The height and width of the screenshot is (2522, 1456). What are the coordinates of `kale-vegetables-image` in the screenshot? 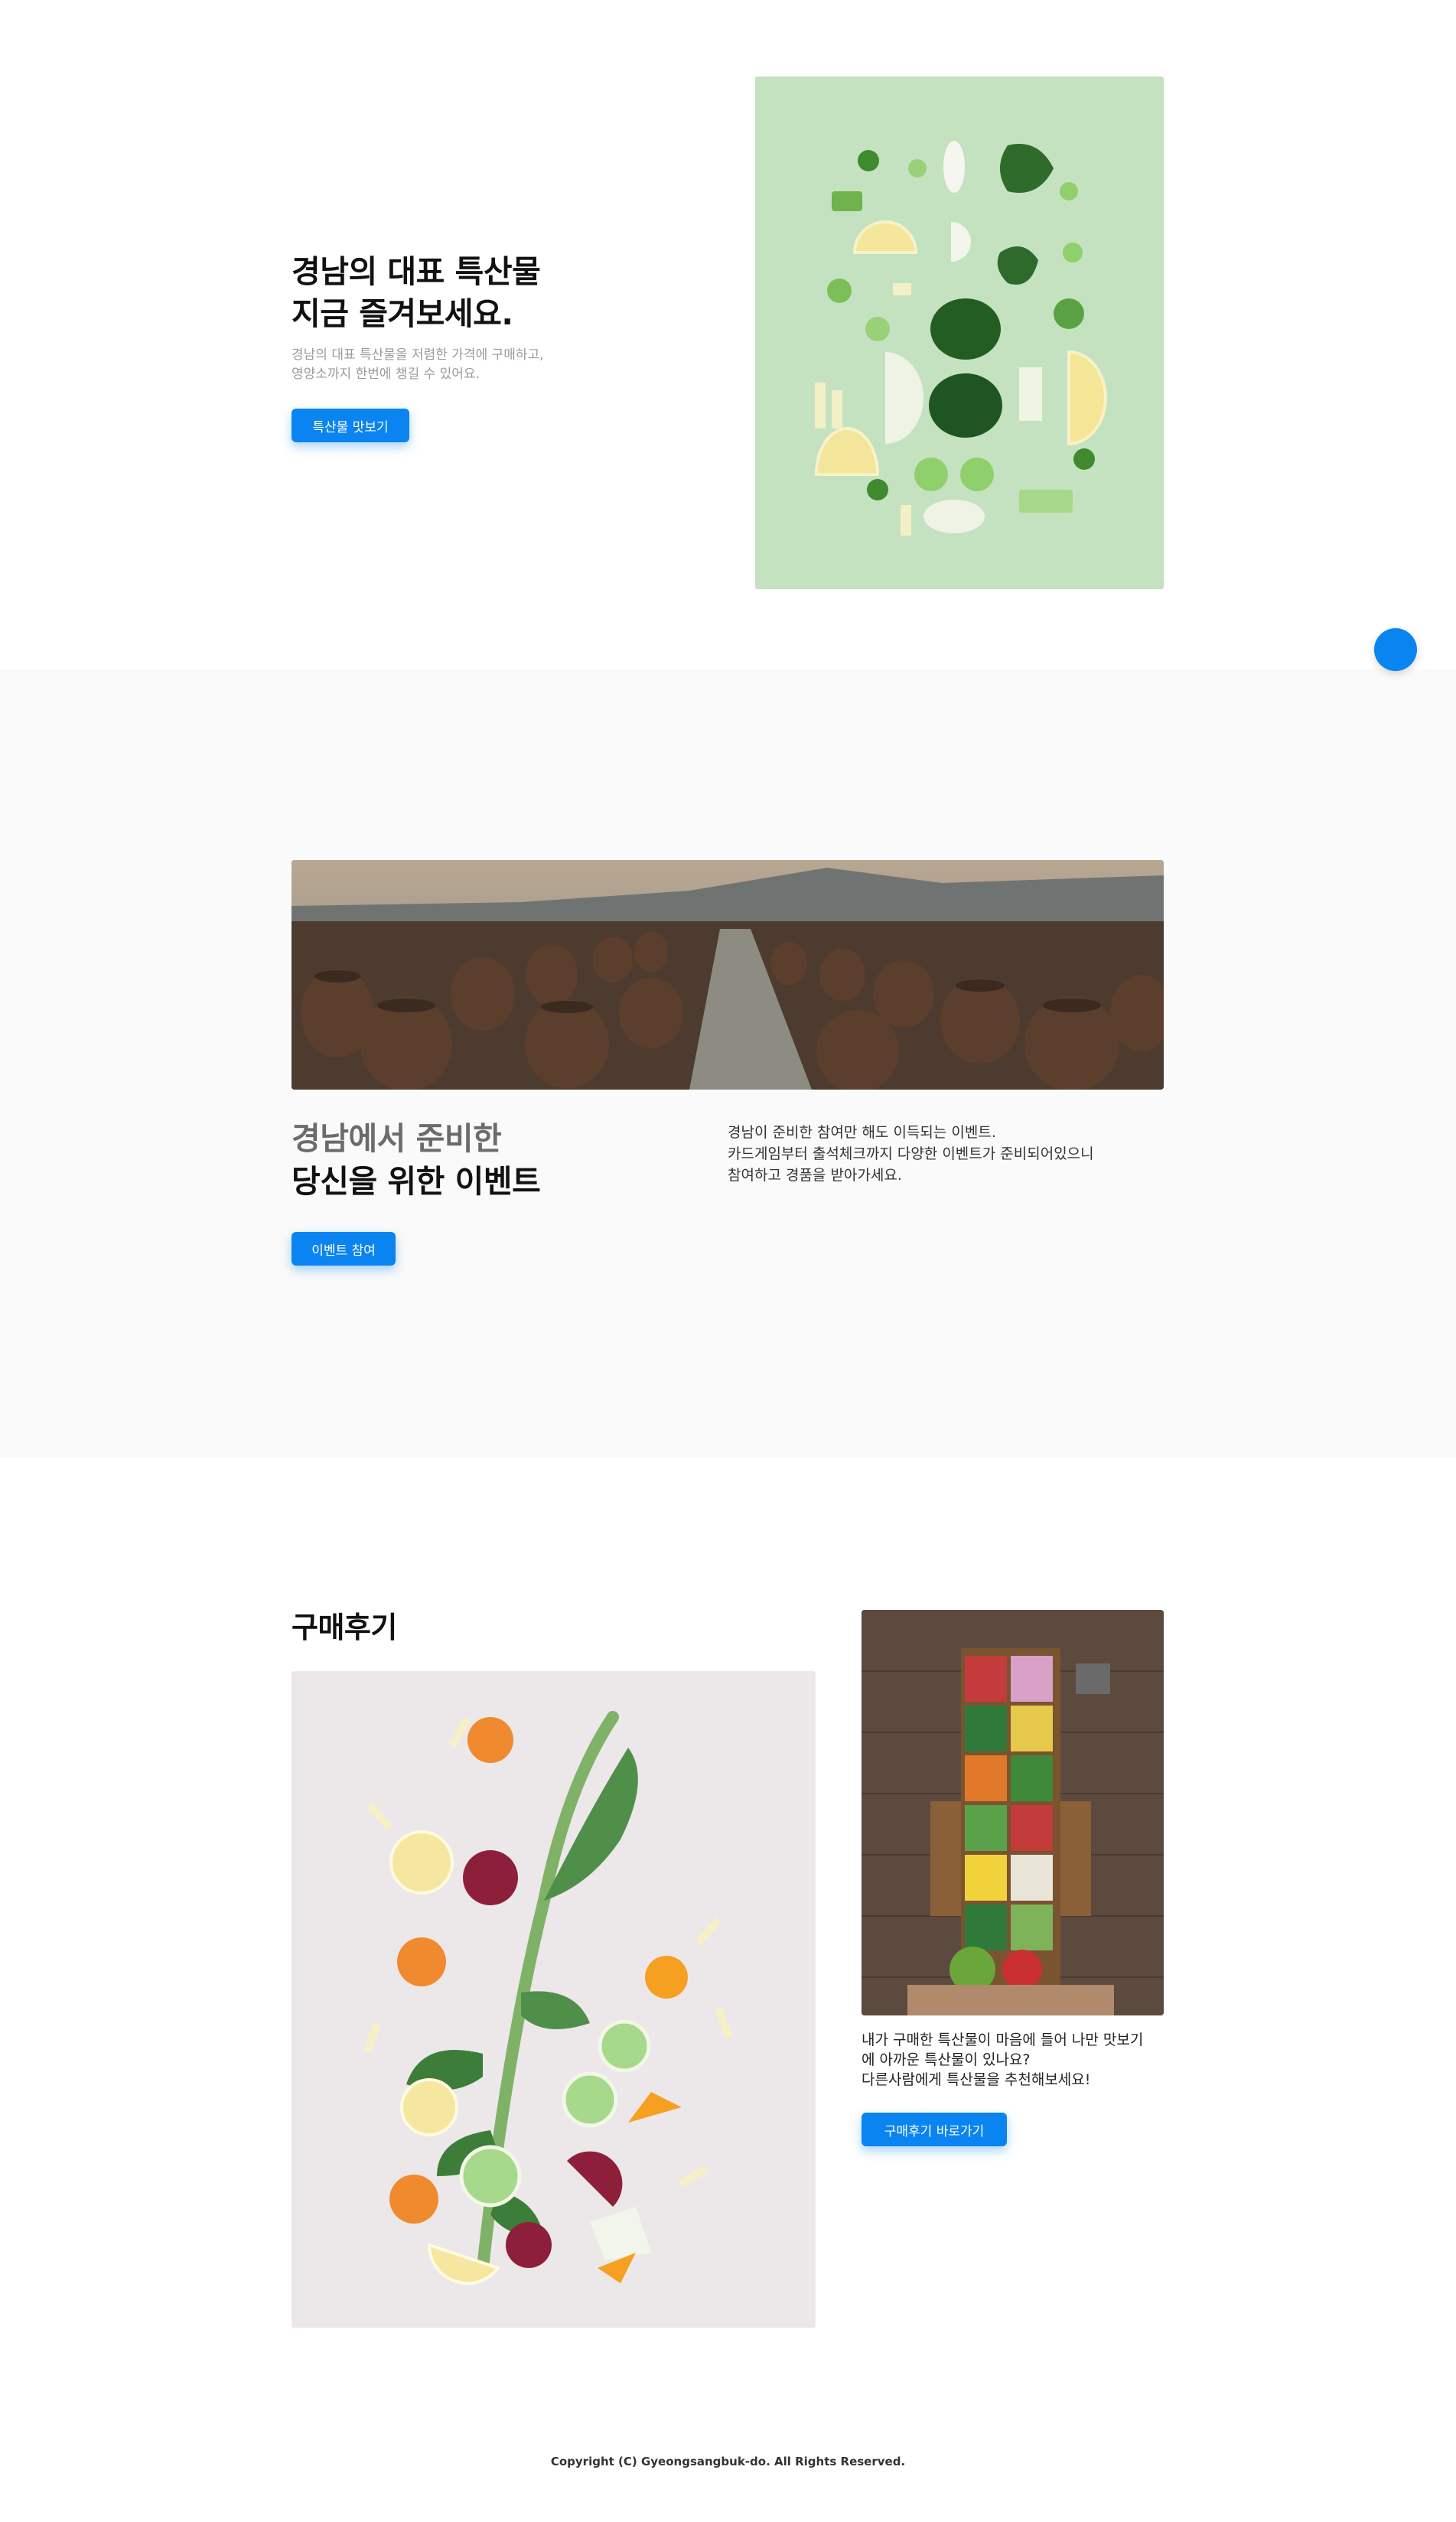 It's located at (554, 1999).